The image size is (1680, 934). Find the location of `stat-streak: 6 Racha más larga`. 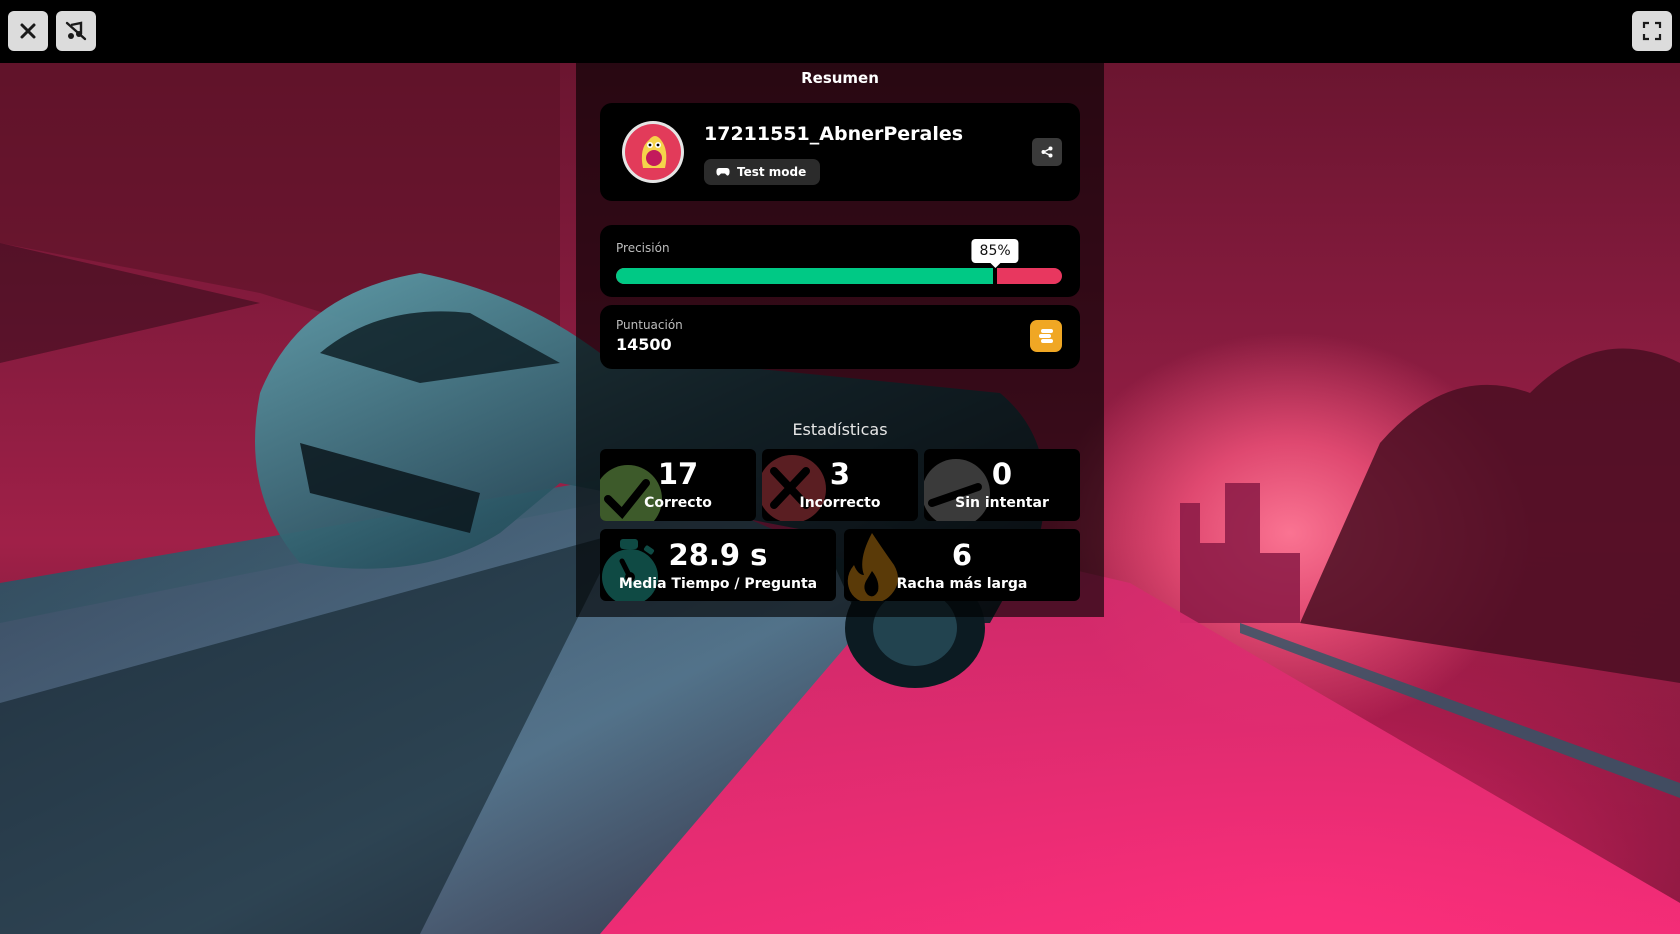

stat-streak: 6 Racha más larga is located at coordinates (962, 565).